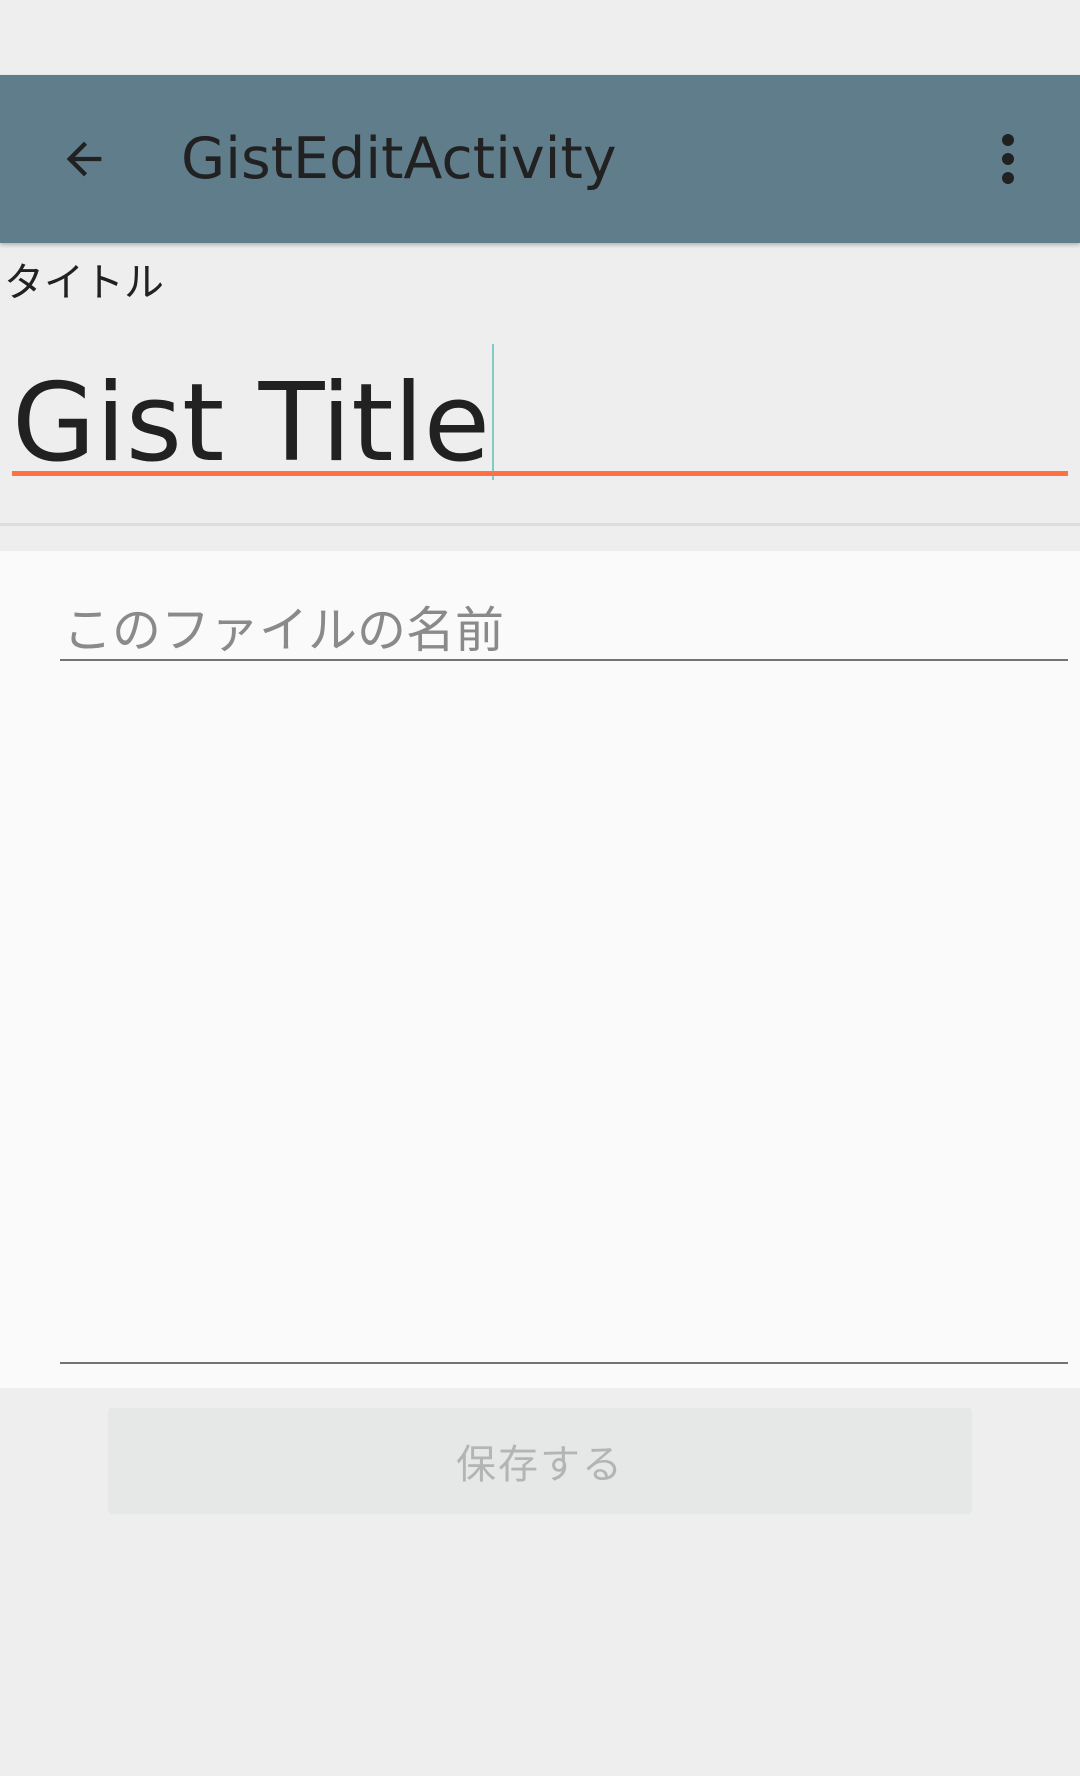 The width and height of the screenshot is (1080, 1776). Describe the element at coordinates (84, 283) in the screenshot. I see `title-label: タイトル` at that location.